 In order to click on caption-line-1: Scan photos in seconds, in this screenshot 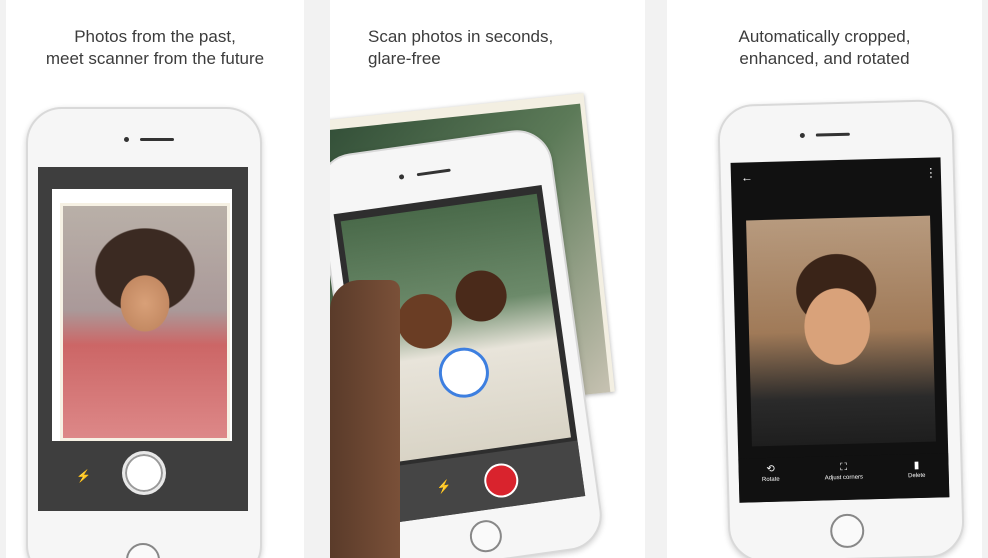, I will do `click(461, 36)`.